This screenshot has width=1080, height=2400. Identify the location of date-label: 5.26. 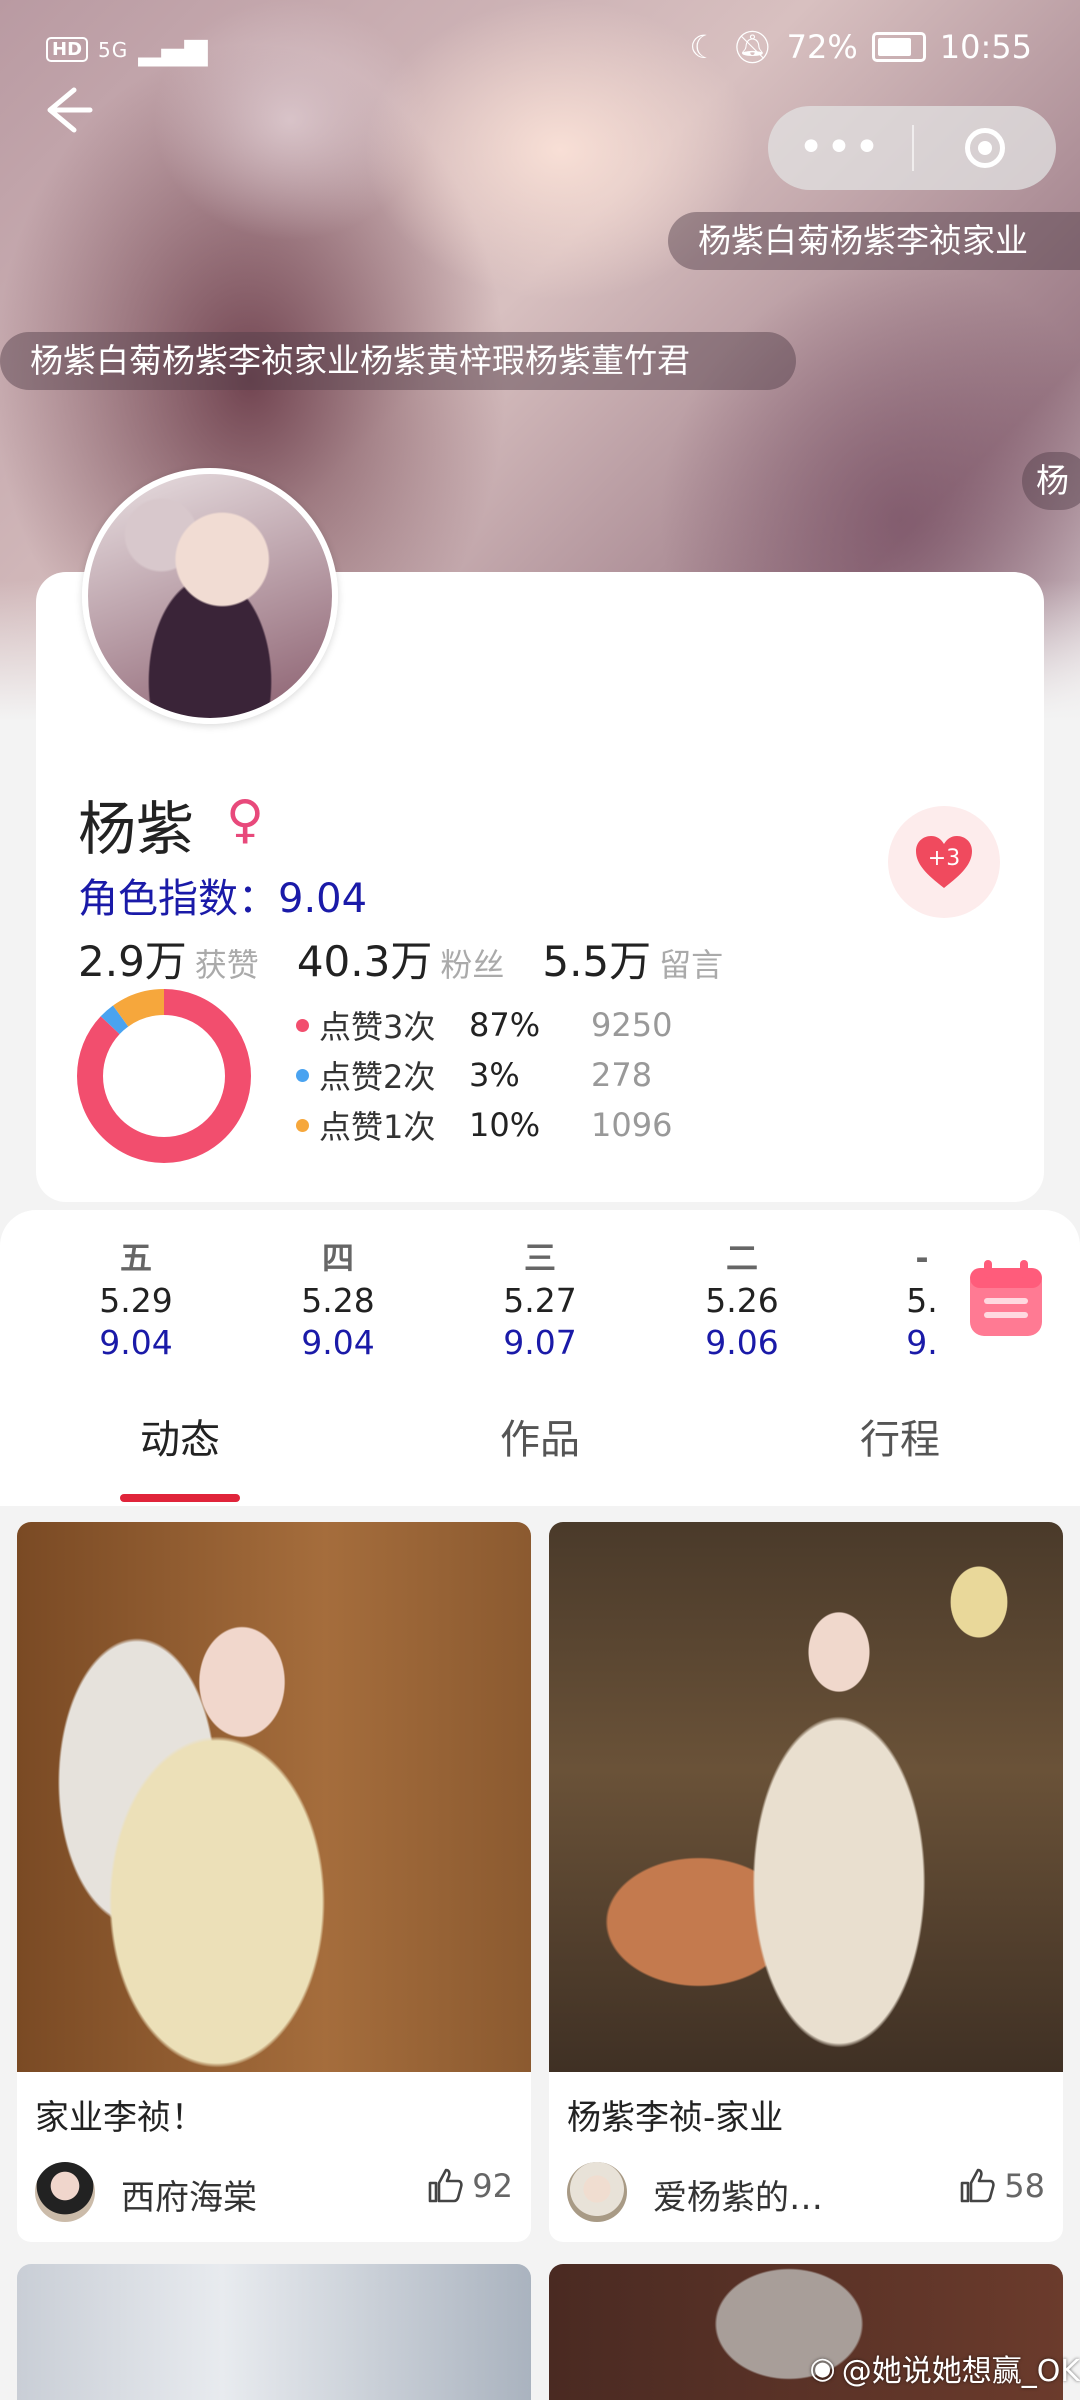
(742, 1300).